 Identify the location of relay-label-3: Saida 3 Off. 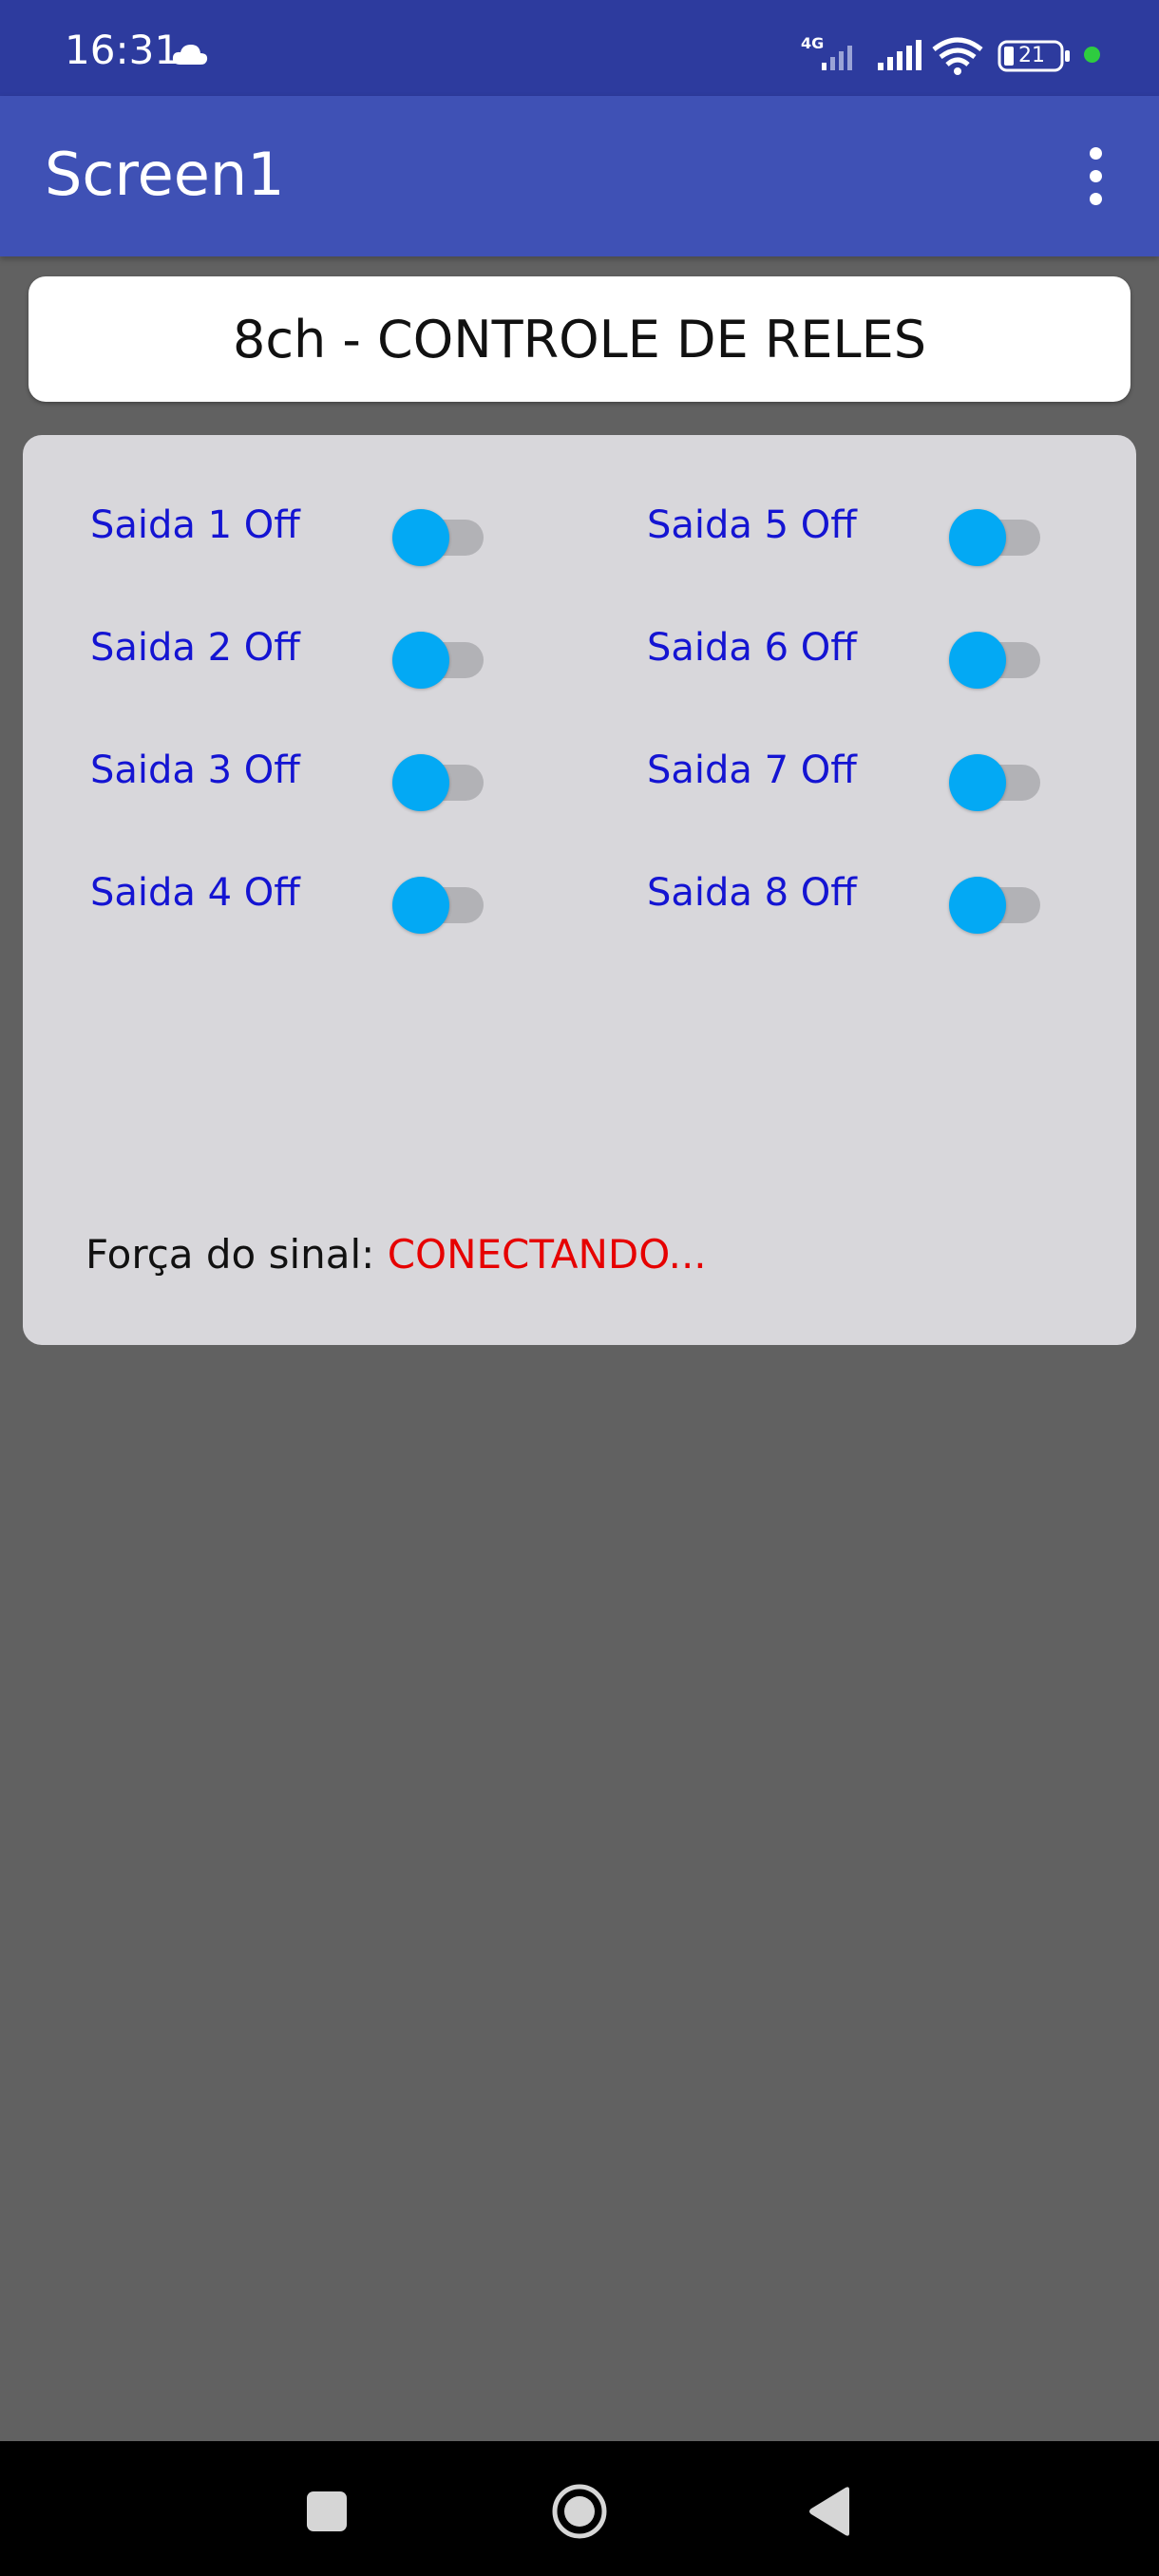
(195, 770).